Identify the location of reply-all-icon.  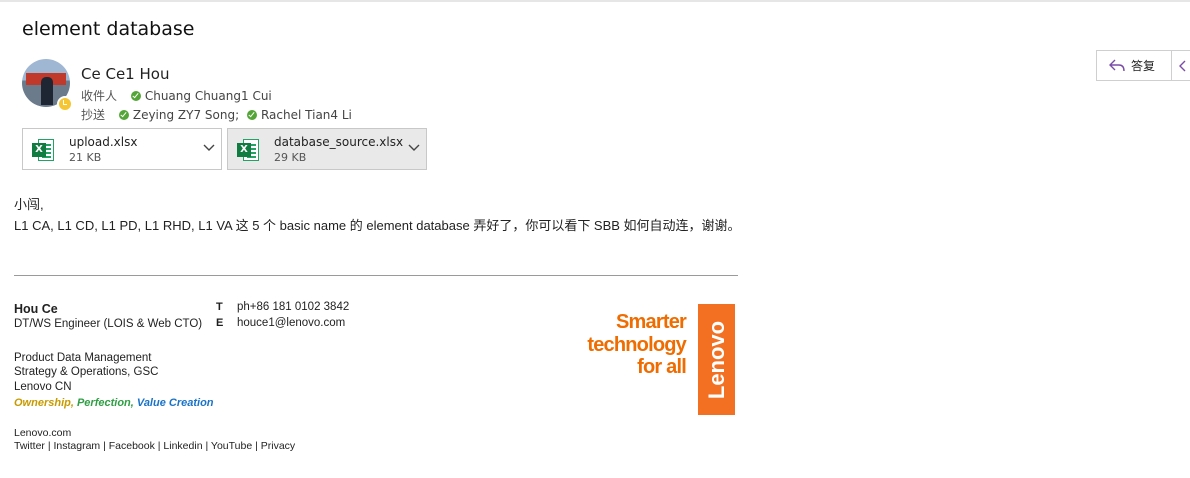
(1182, 66).